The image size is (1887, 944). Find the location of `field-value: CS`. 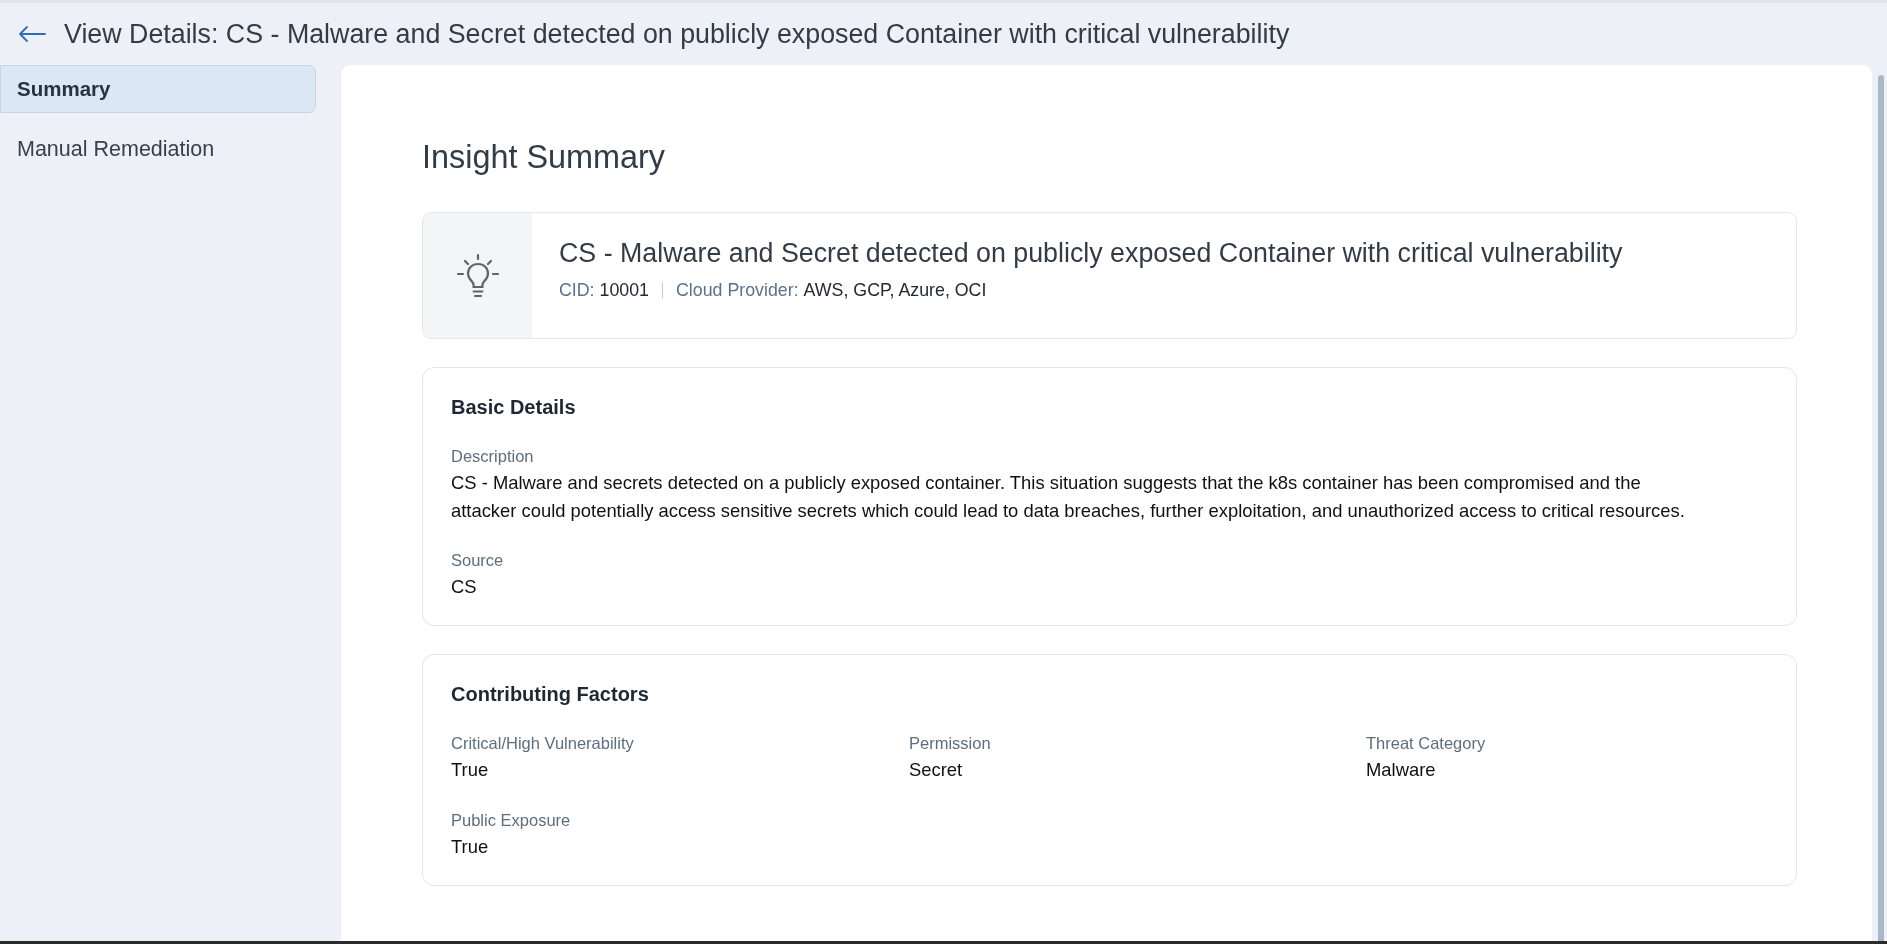

field-value: CS is located at coordinates (464, 587).